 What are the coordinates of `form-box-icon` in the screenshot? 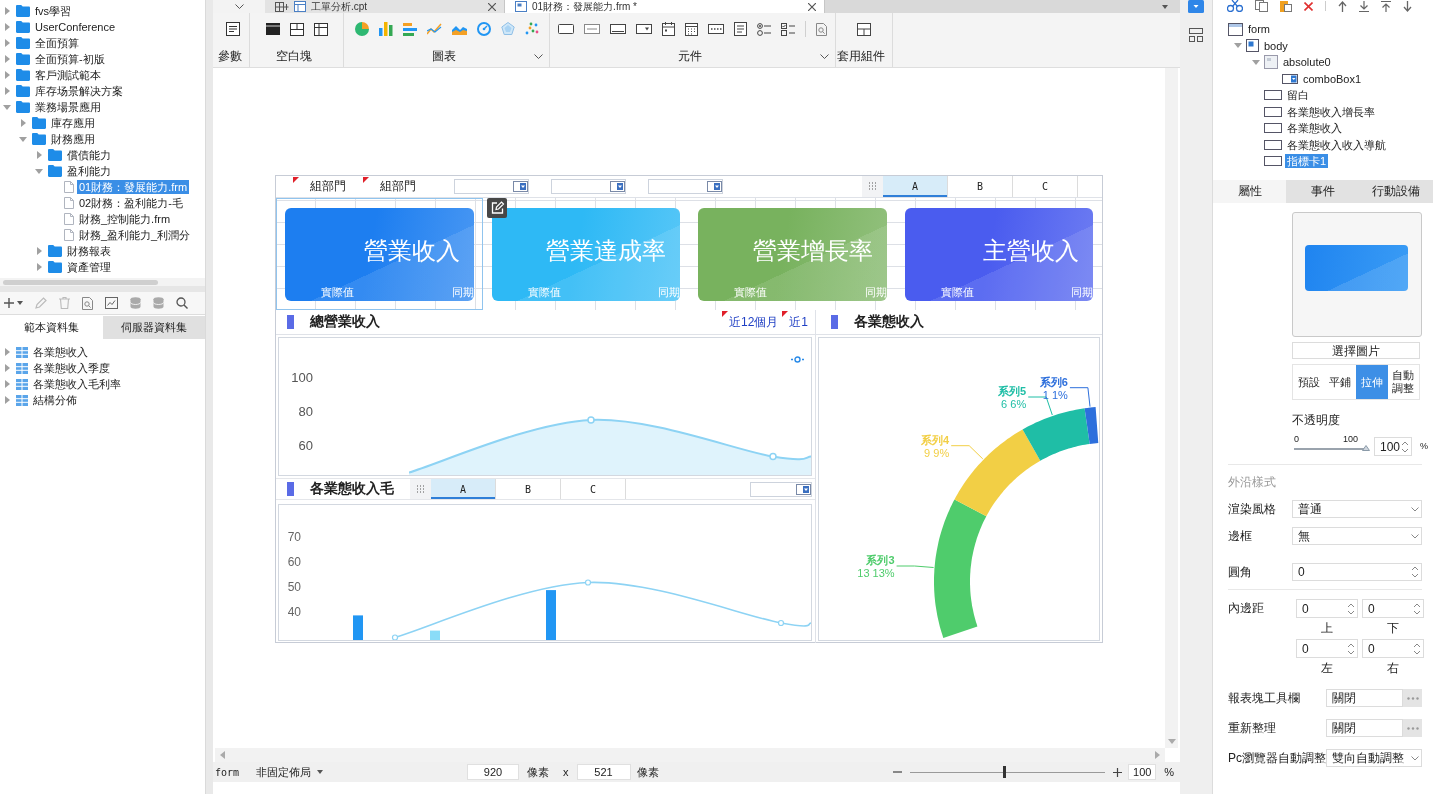 It's located at (233, 29).